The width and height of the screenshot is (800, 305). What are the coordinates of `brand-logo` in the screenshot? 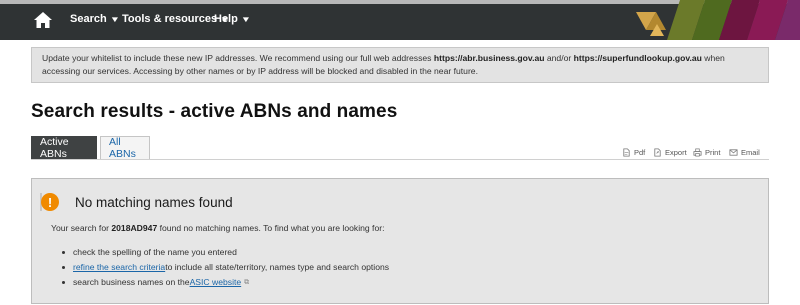 It's located at (718, 20).